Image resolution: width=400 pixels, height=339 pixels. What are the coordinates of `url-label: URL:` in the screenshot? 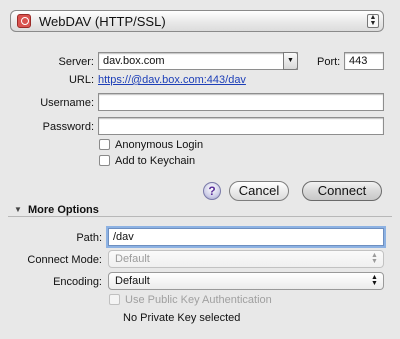 It's located at (81, 80).